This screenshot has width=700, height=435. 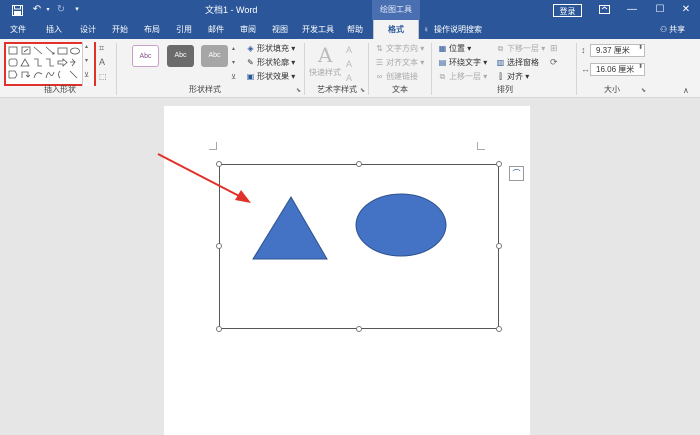 I want to click on align-text-icon: ☰, so click(x=379, y=62).